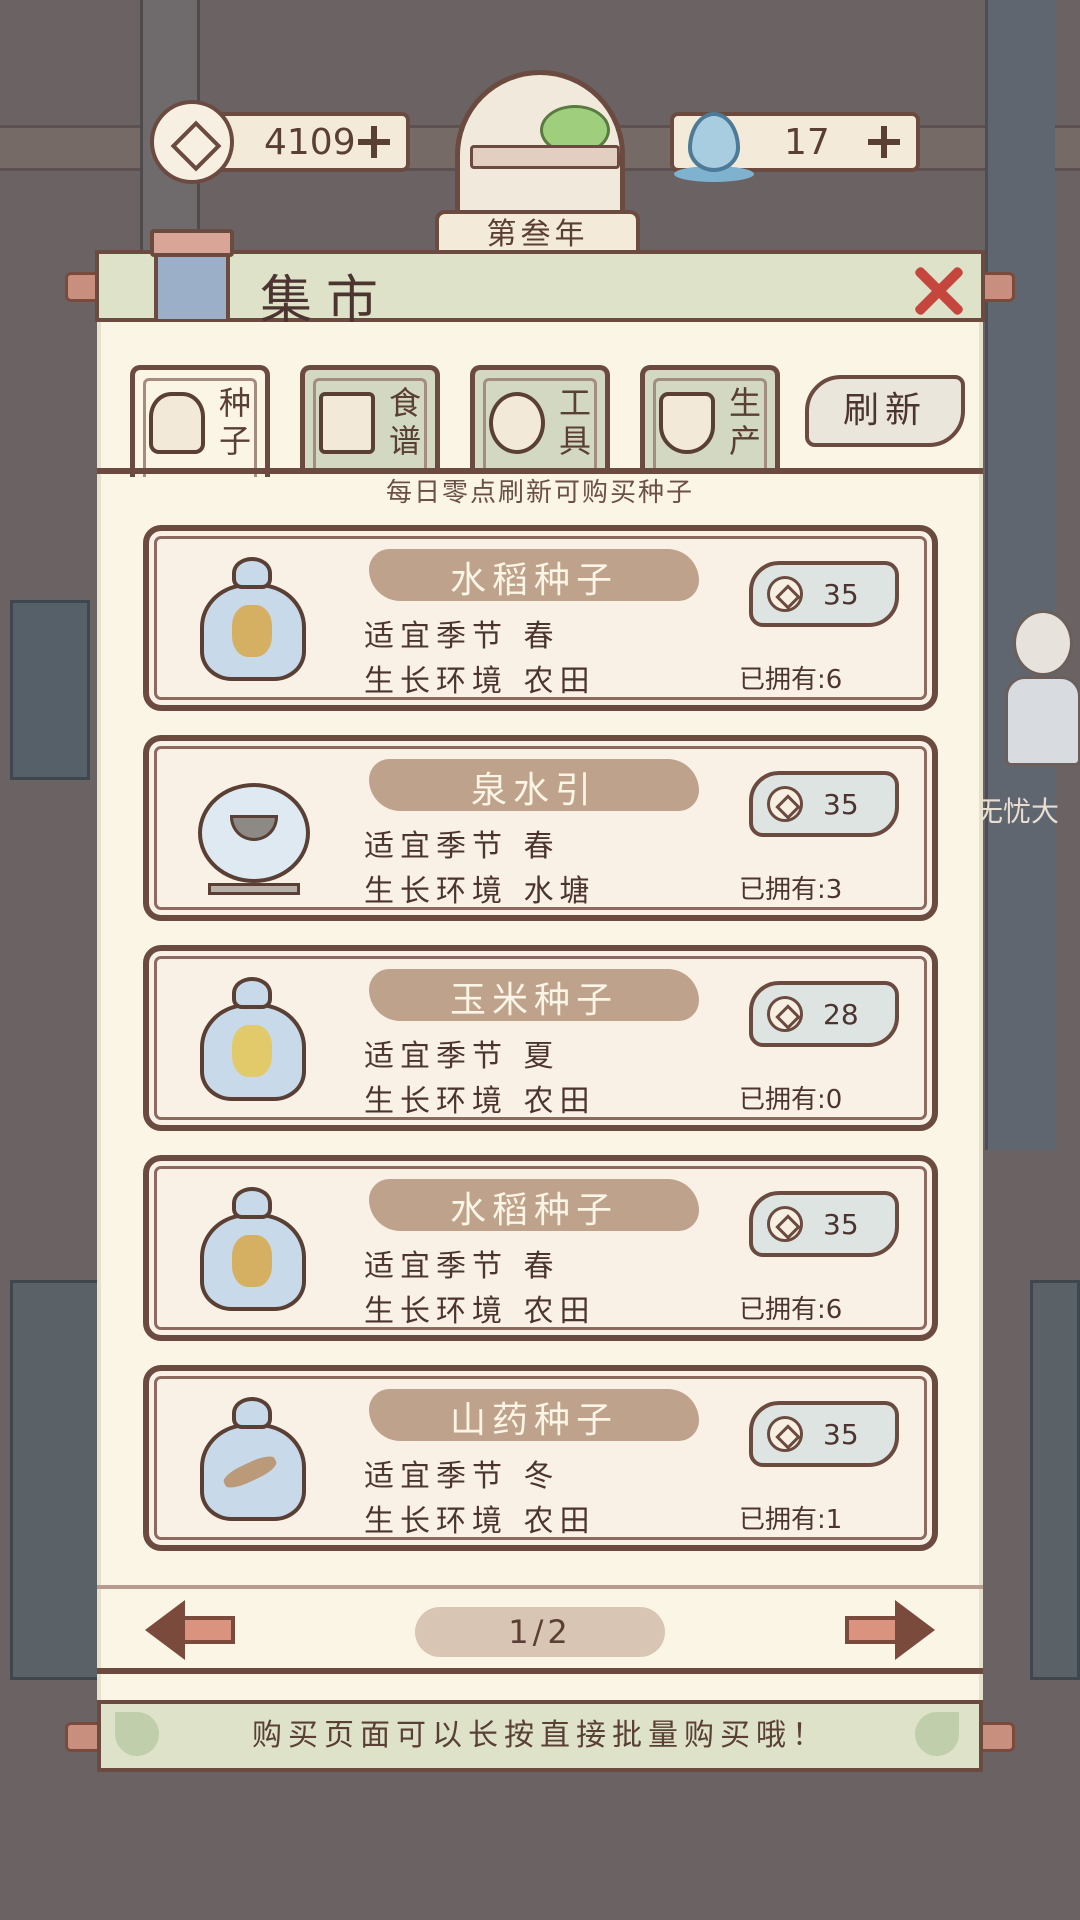 This screenshot has width=1080, height=1920. Describe the element at coordinates (533, 790) in the screenshot. I see `item-name: 泉水引` at that location.